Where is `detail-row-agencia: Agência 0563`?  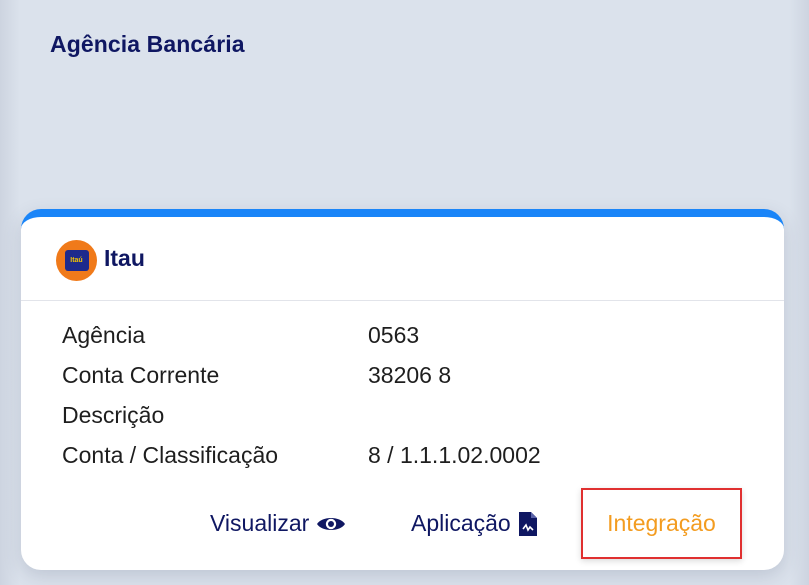 detail-row-agencia: Agência 0563 is located at coordinates (412, 342).